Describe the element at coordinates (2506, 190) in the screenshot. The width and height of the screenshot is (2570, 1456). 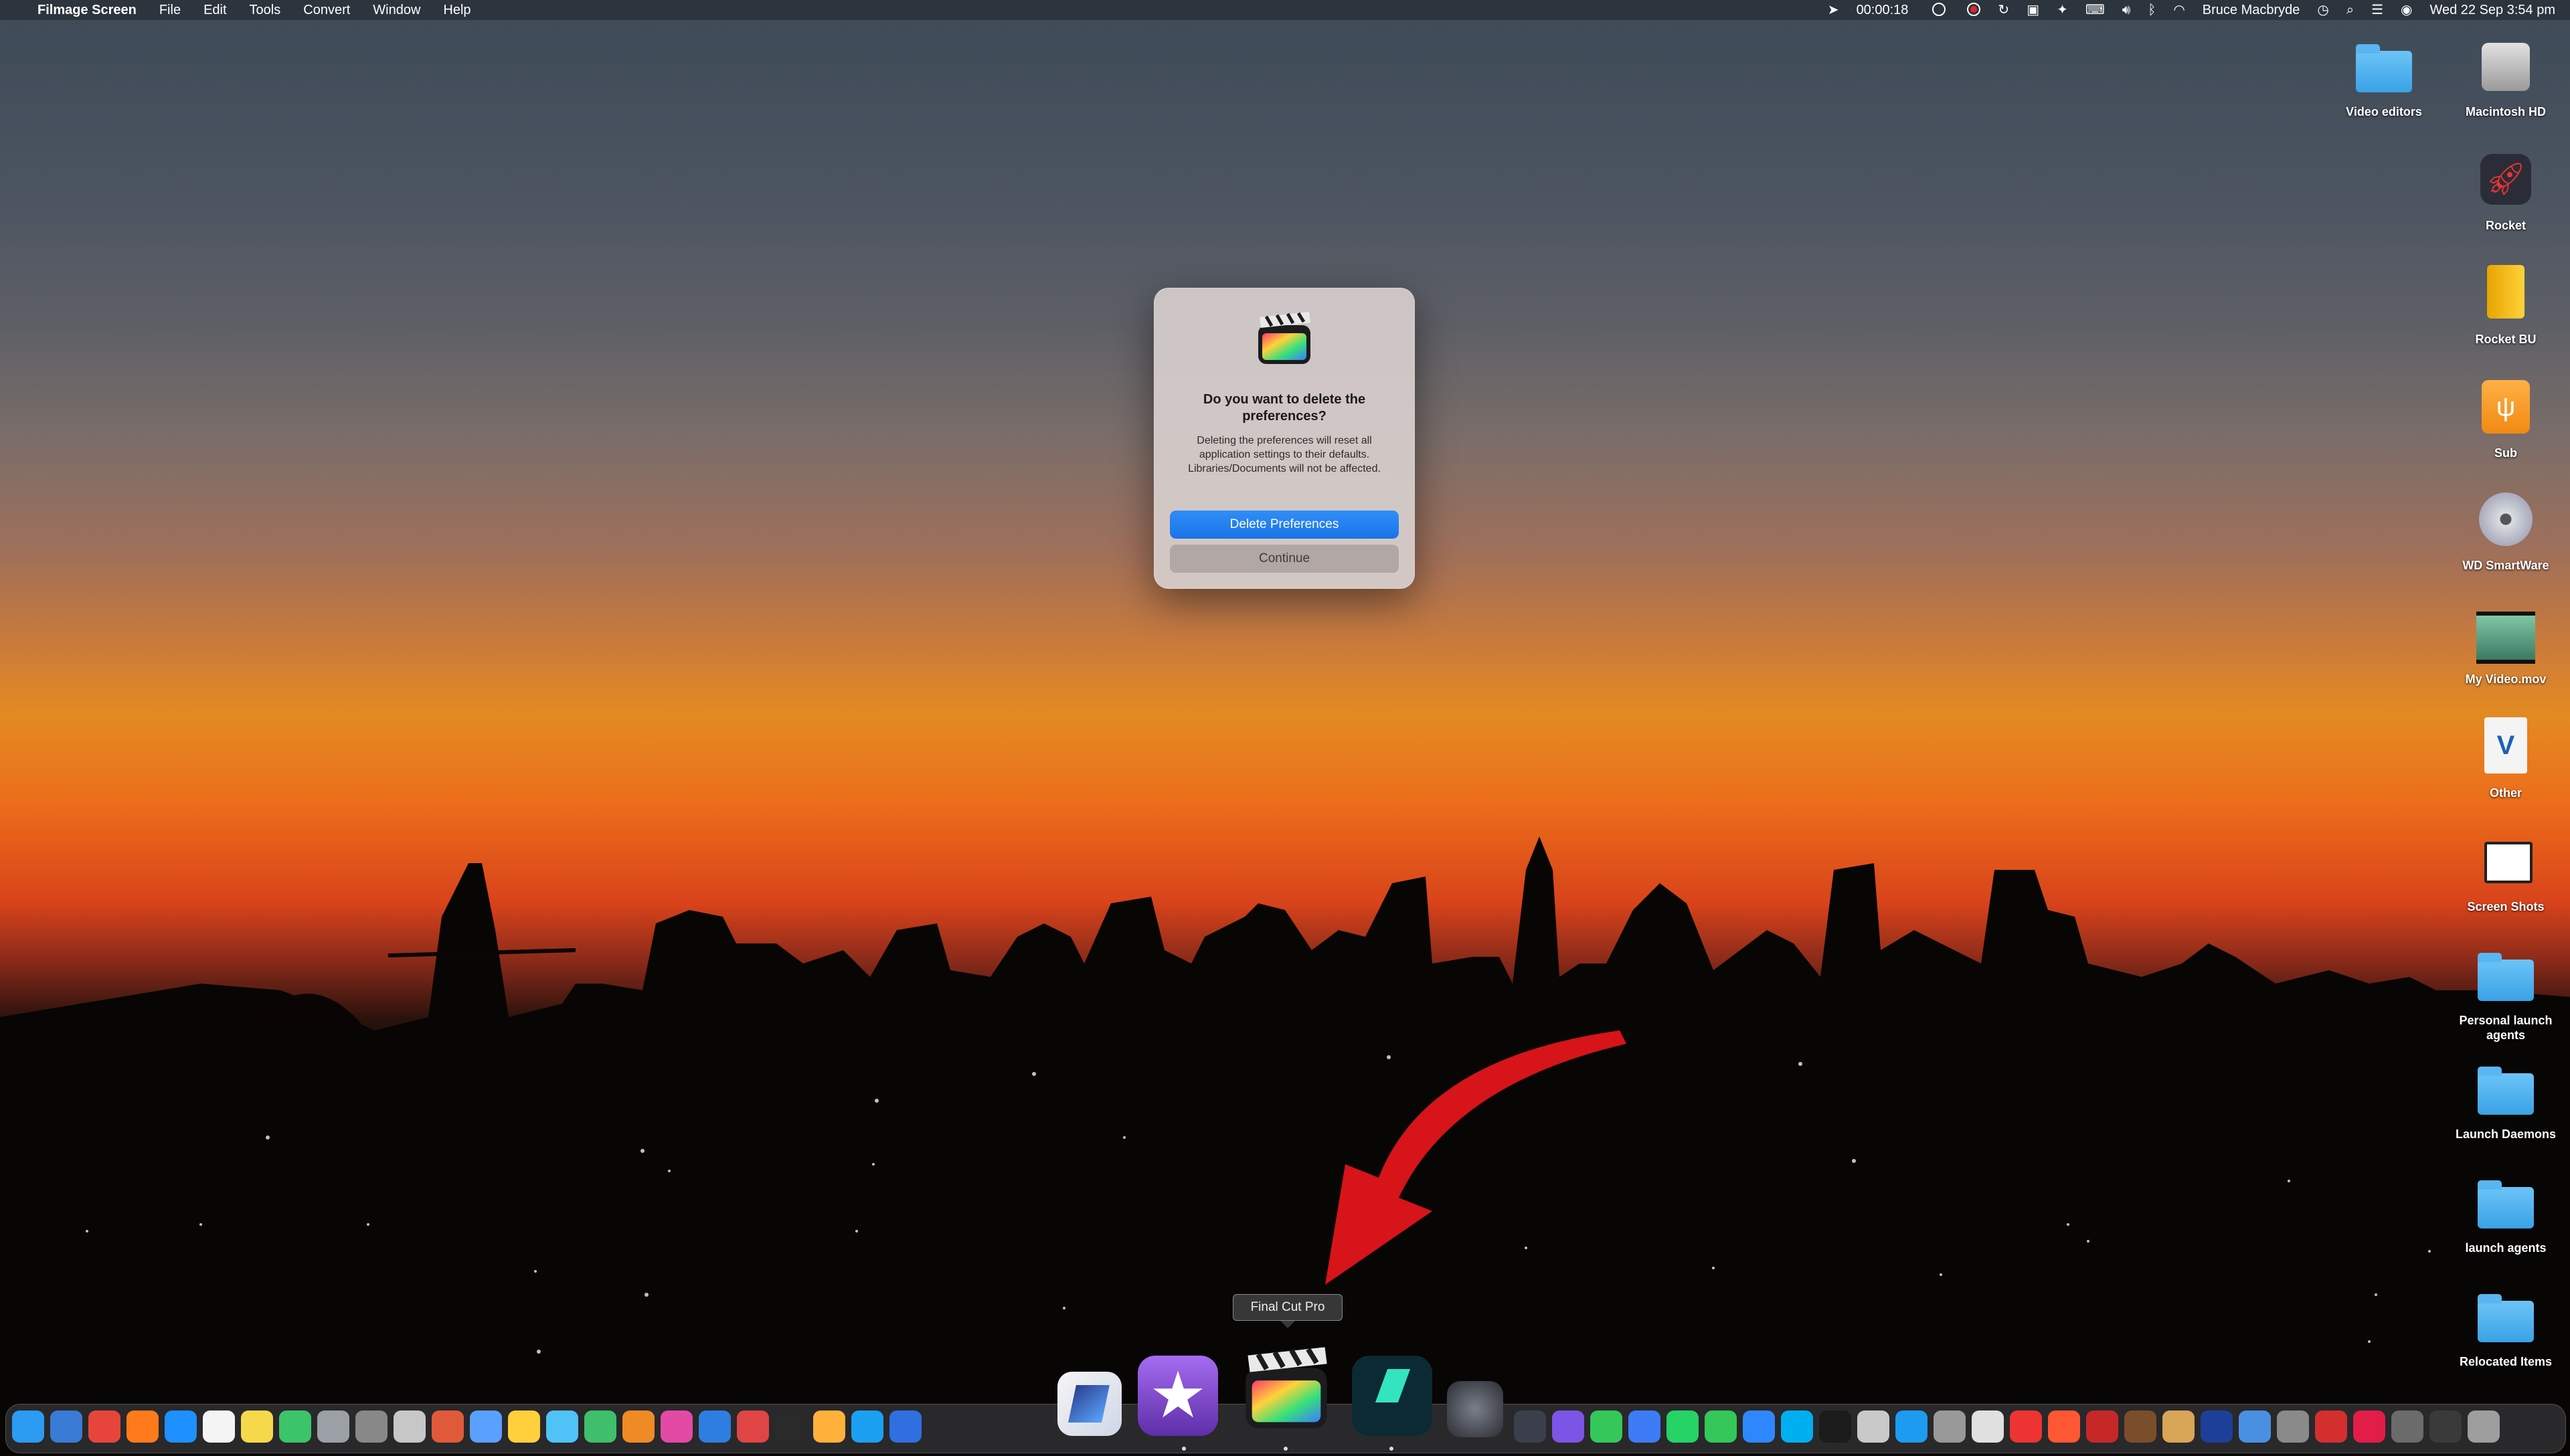
I see `desktop-item-rocket: 🚀︎ Rocket` at that location.